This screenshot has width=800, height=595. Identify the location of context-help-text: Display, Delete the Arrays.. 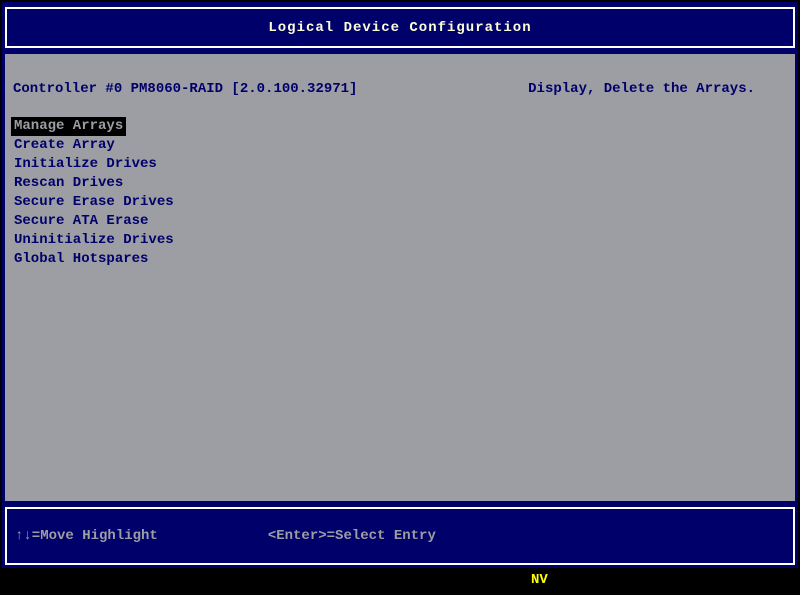
(641, 89).